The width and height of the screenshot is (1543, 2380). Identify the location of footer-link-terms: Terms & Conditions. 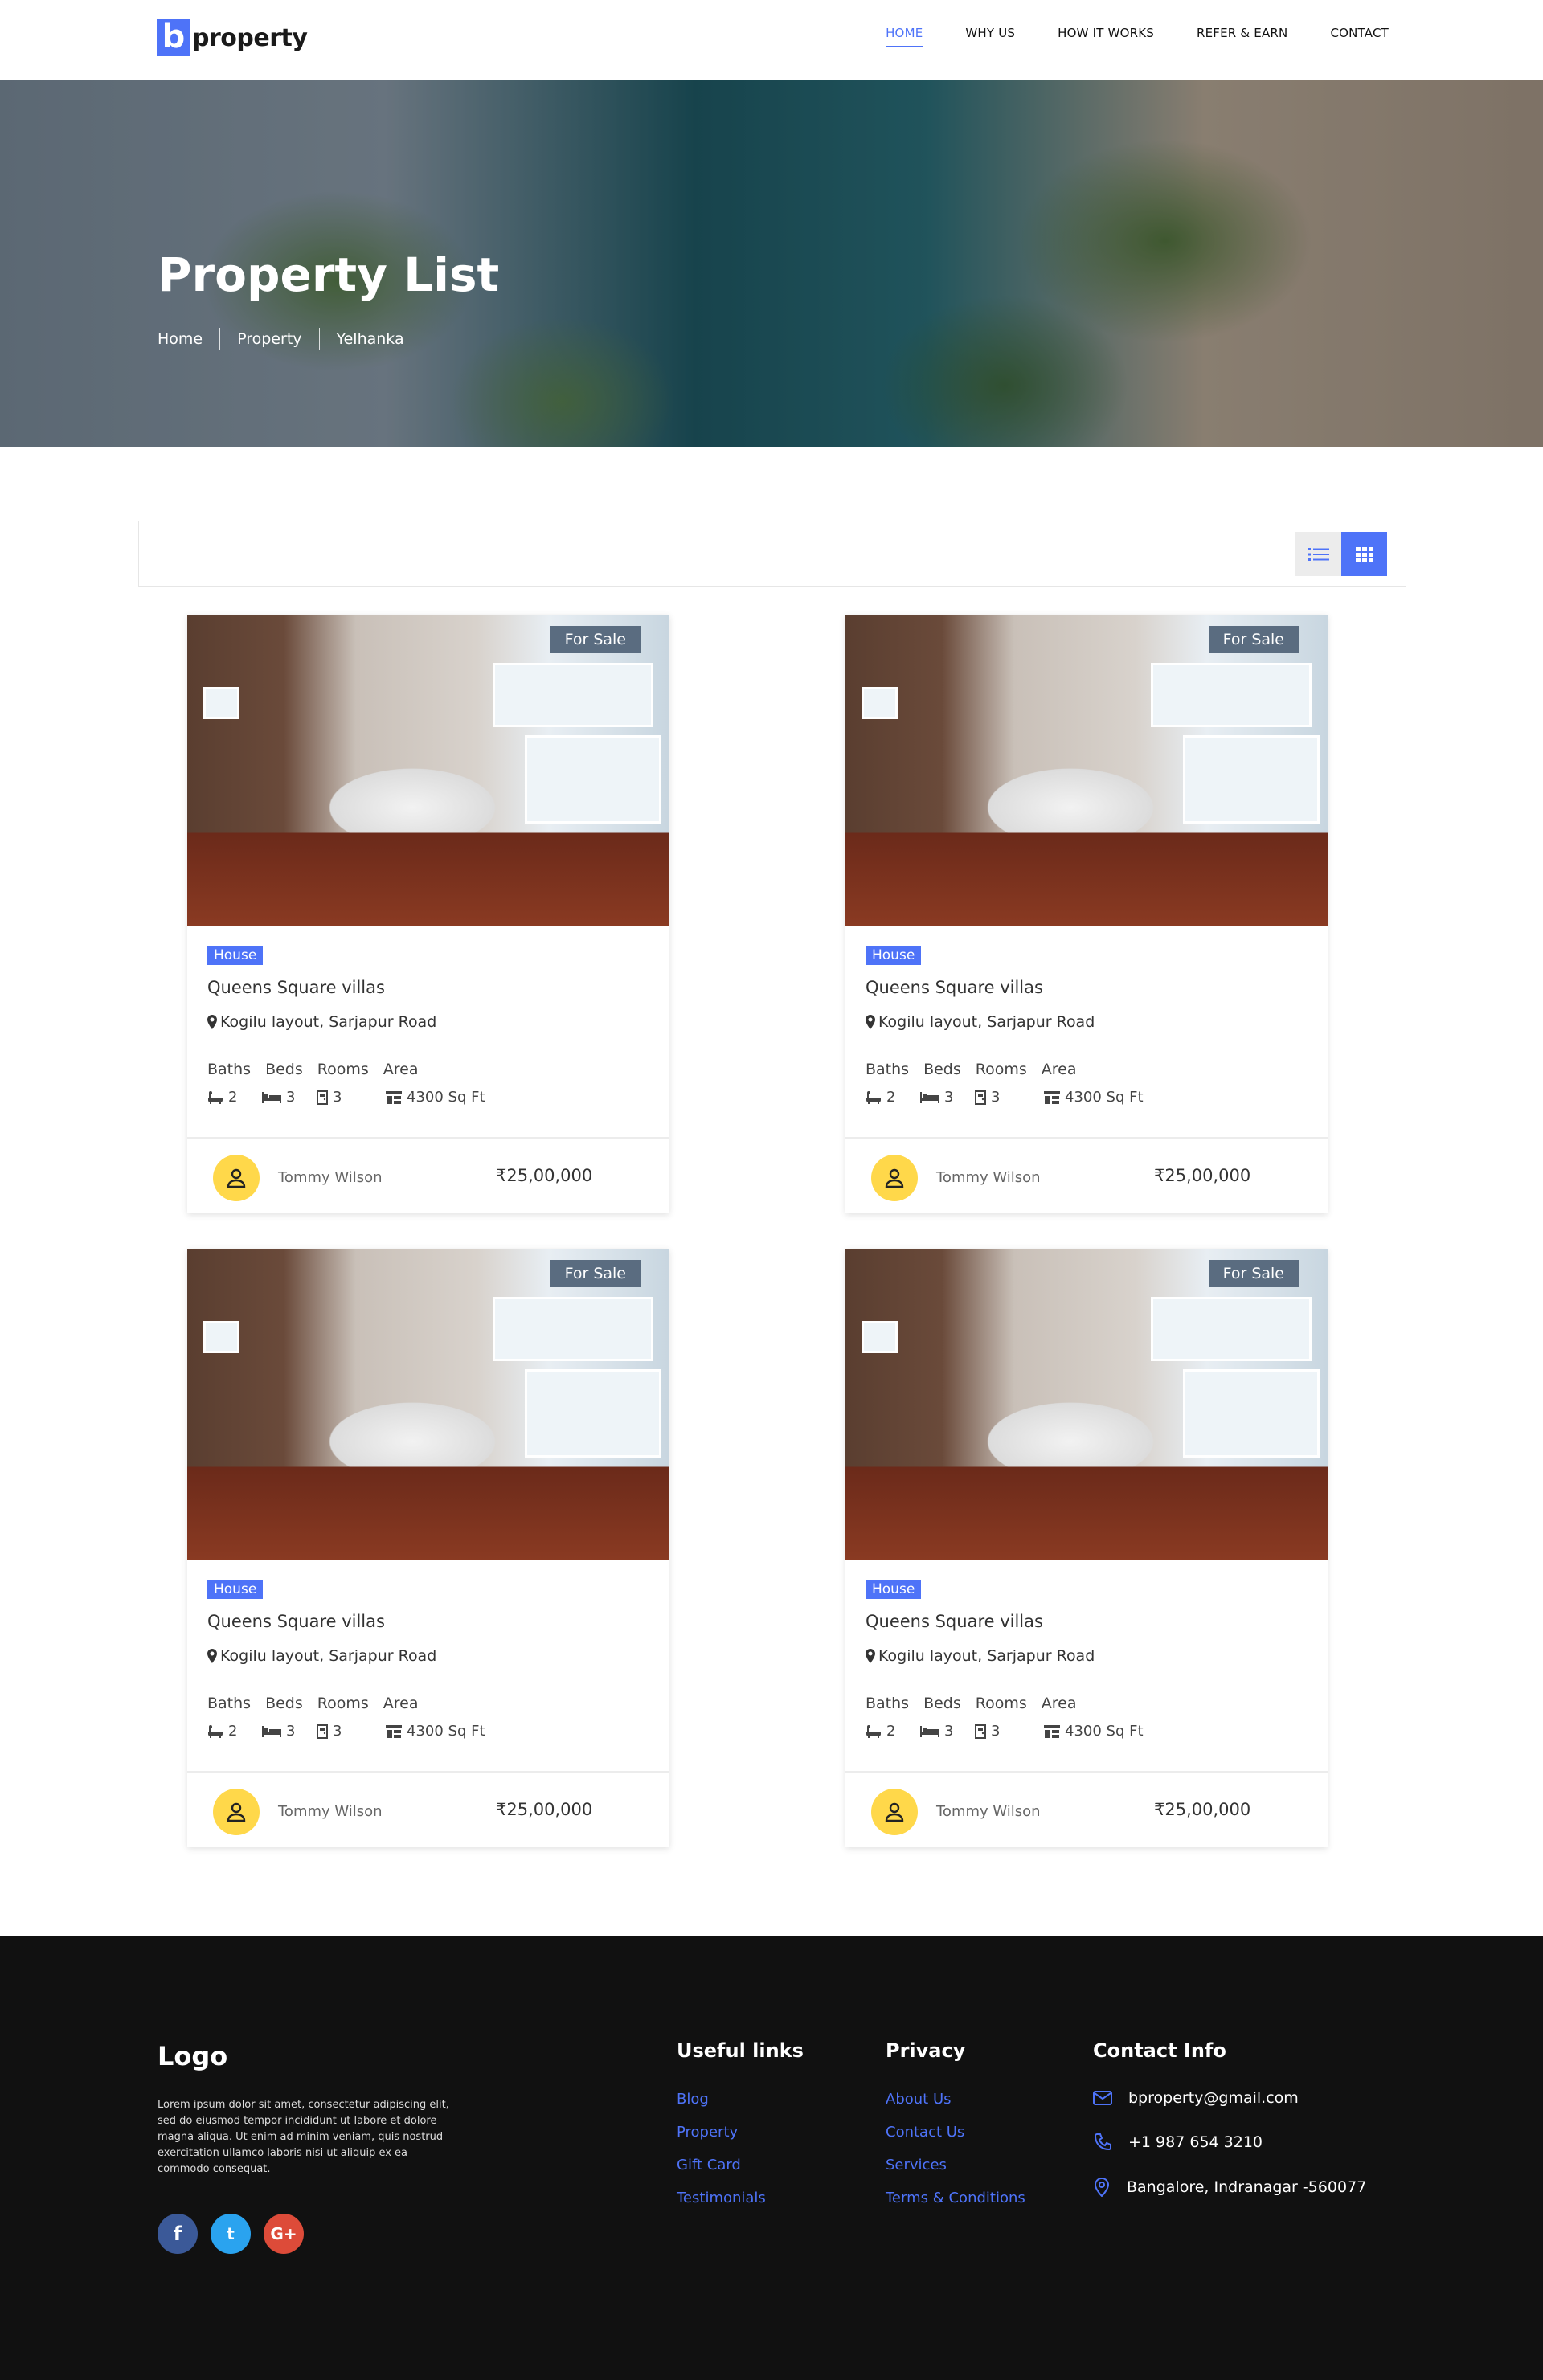
(955, 2198).